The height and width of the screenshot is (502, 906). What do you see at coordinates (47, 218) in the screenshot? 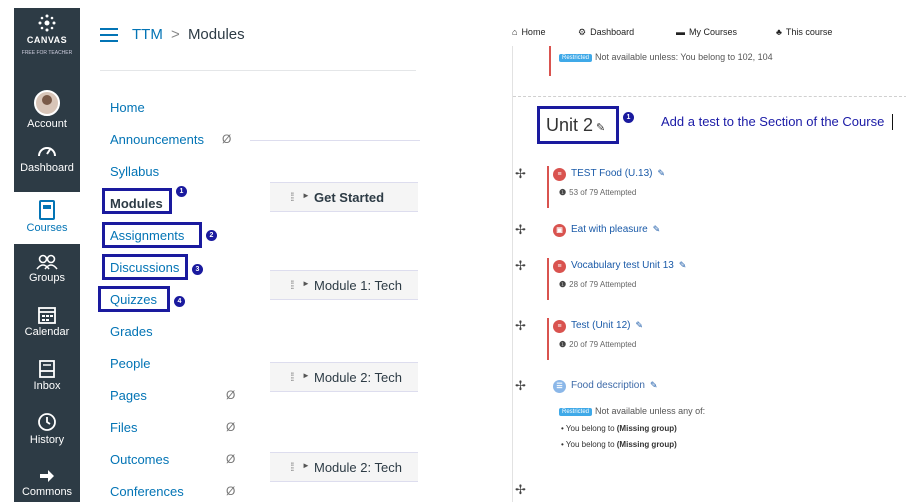
I see `global-nav-courses: Courses` at bounding box center [47, 218].